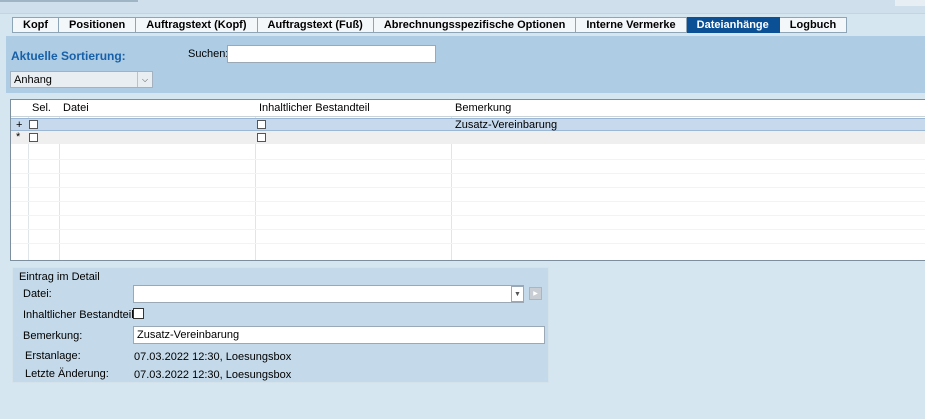  What do you see at coordinates (144, 79) in the screenshot?
I see `chevron-down-icon: ⌵` at bounding box center [144, 79].